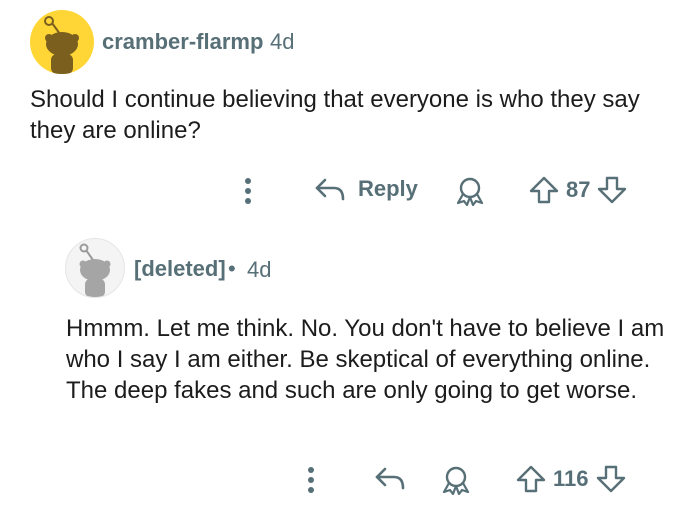 The image size is (700, 506). What do you see at coordinates (180, 268) in the screenshot?
I see `reply-username: [deleted]` at bounding box center [180, 268].